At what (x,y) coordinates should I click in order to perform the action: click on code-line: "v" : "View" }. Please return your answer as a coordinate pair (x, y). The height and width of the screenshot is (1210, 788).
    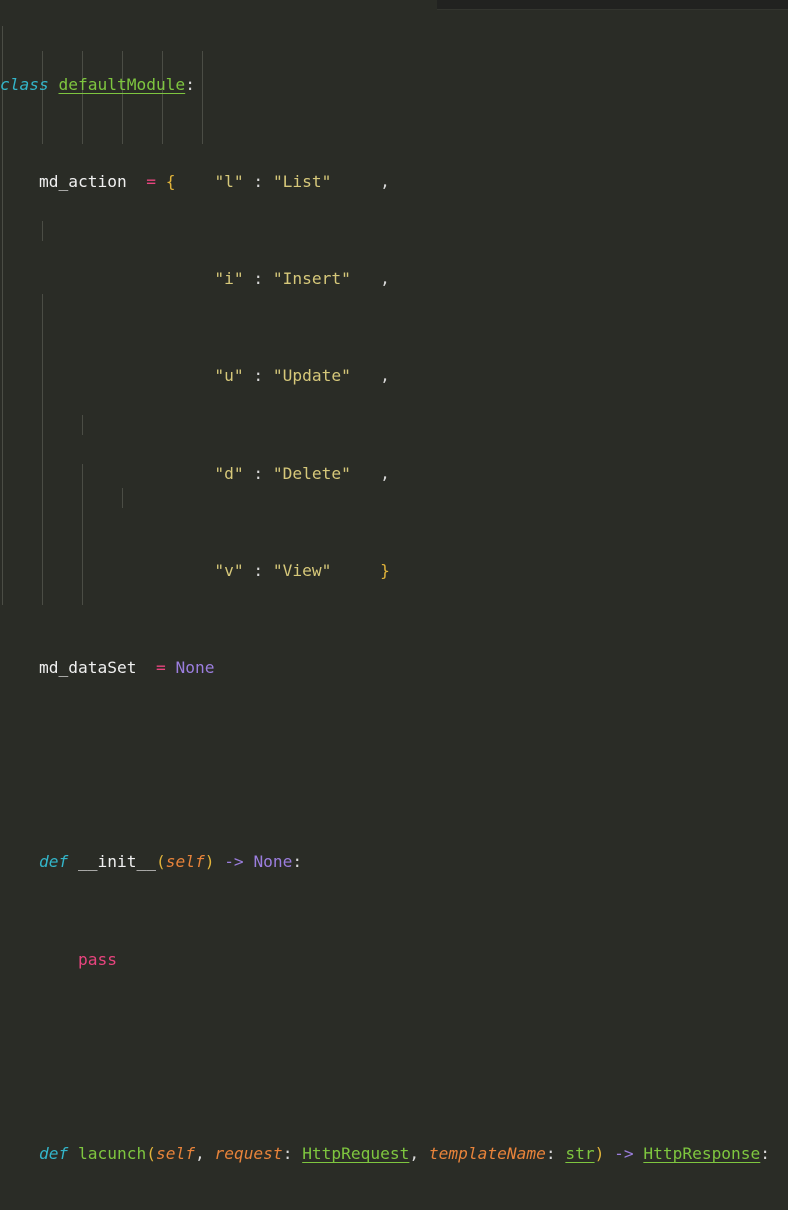
    Looking at the image, I should click on (394, 571).